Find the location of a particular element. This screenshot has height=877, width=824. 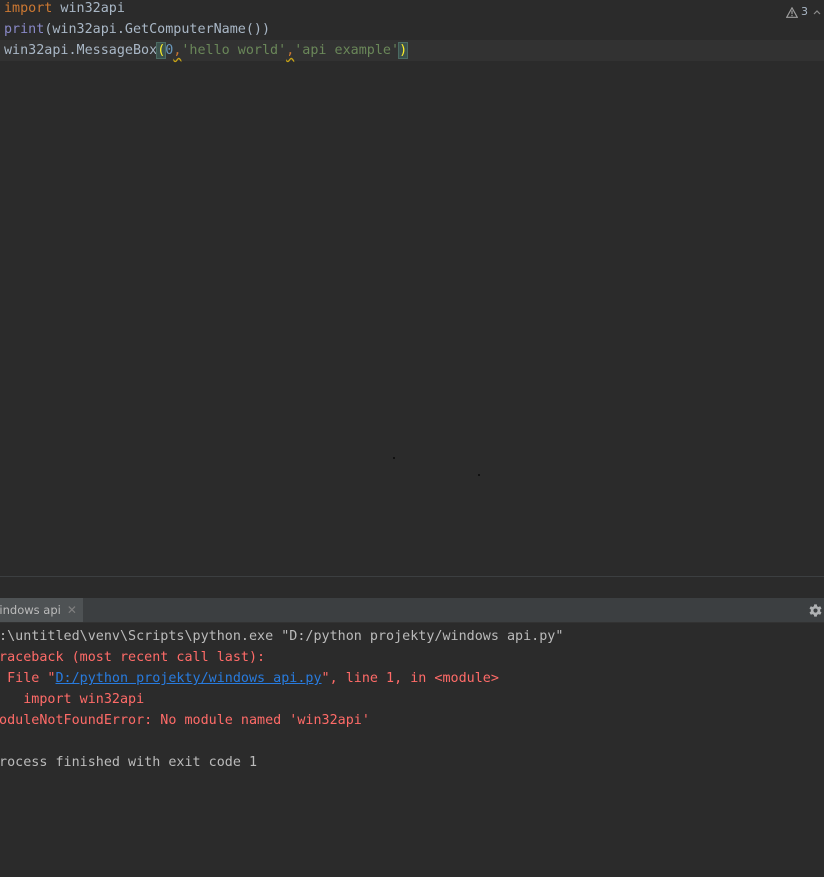

hello-world-string: 'hello world' is located at coordinates (234, 50).